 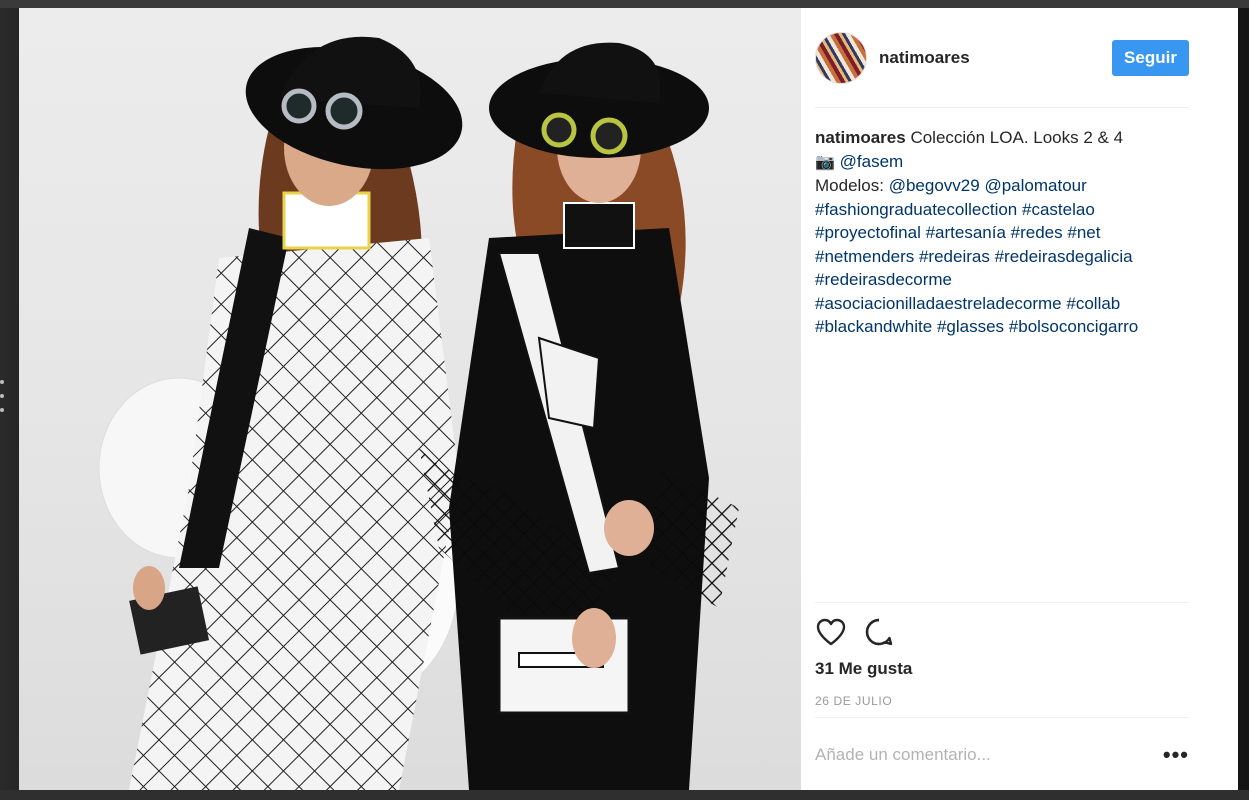 I want to click on avatar, so click(x=841, y=57).